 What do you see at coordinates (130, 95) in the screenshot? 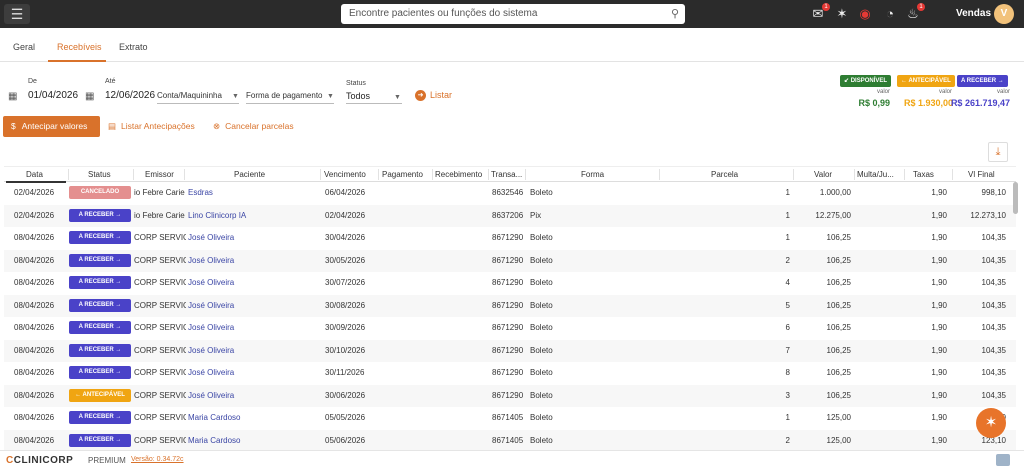
I see `ate-date-input: 12/06/2026` at bounding box center [130, 95].